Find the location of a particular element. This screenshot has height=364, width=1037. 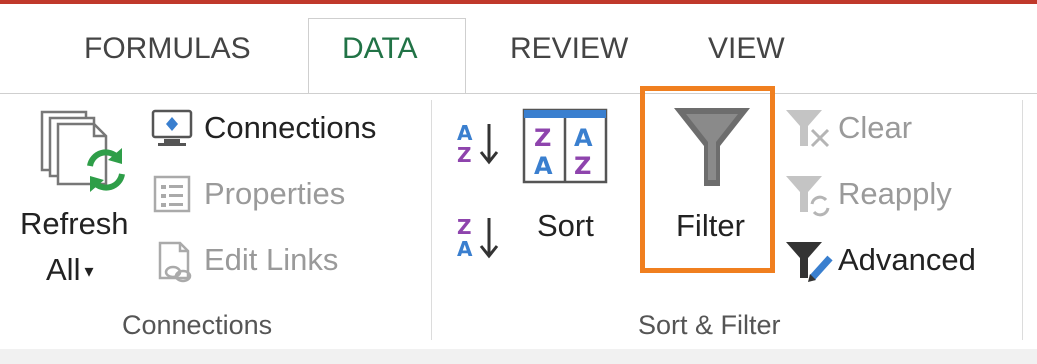

edit-links-icon is located at coordinates (176, 262).